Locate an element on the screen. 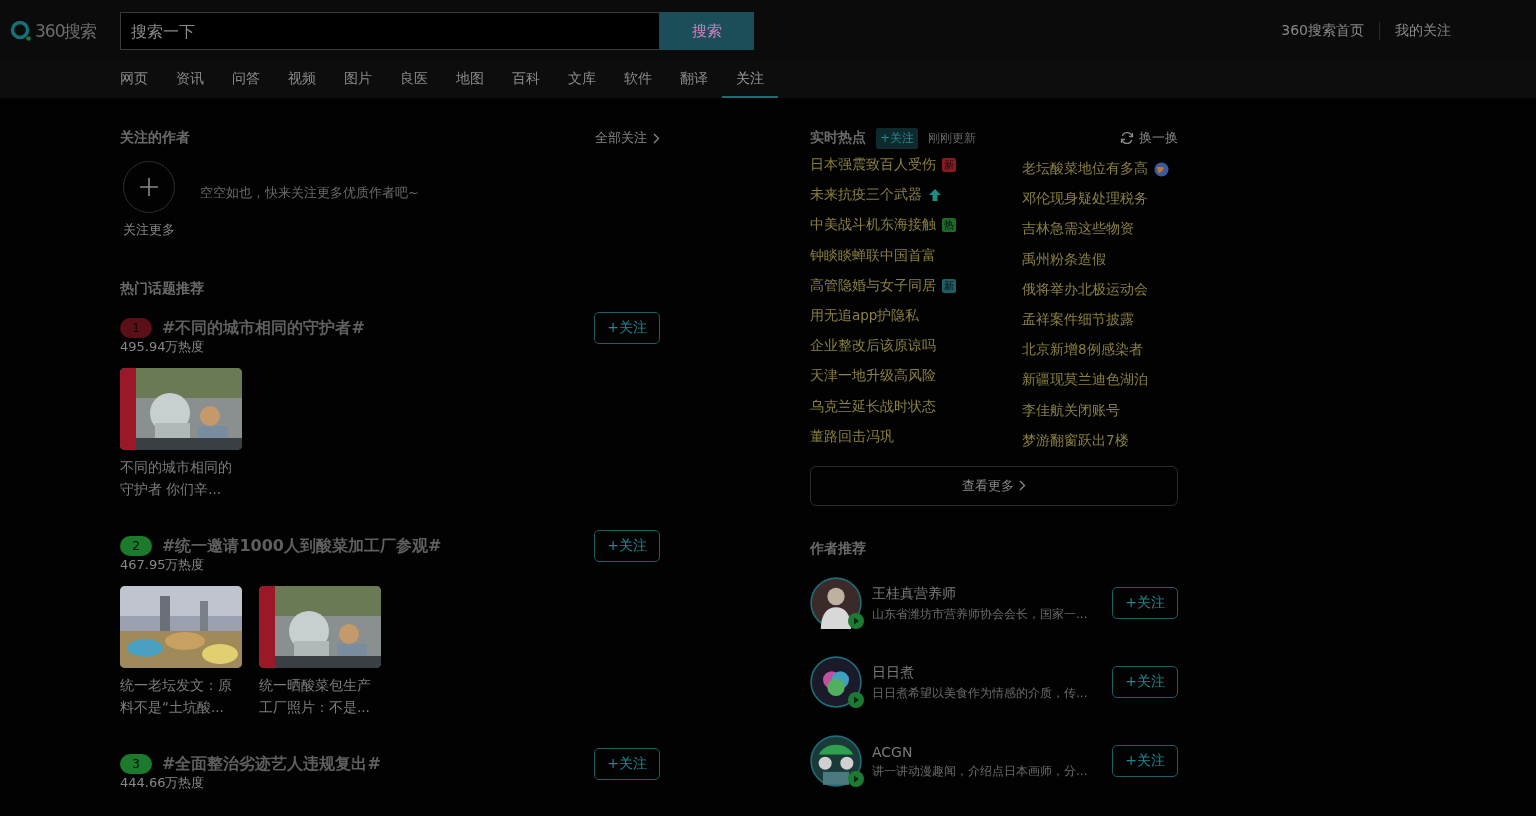 The image size is (1536, 816). search-field: 搜索一下 is located at coordinates (390, 31).